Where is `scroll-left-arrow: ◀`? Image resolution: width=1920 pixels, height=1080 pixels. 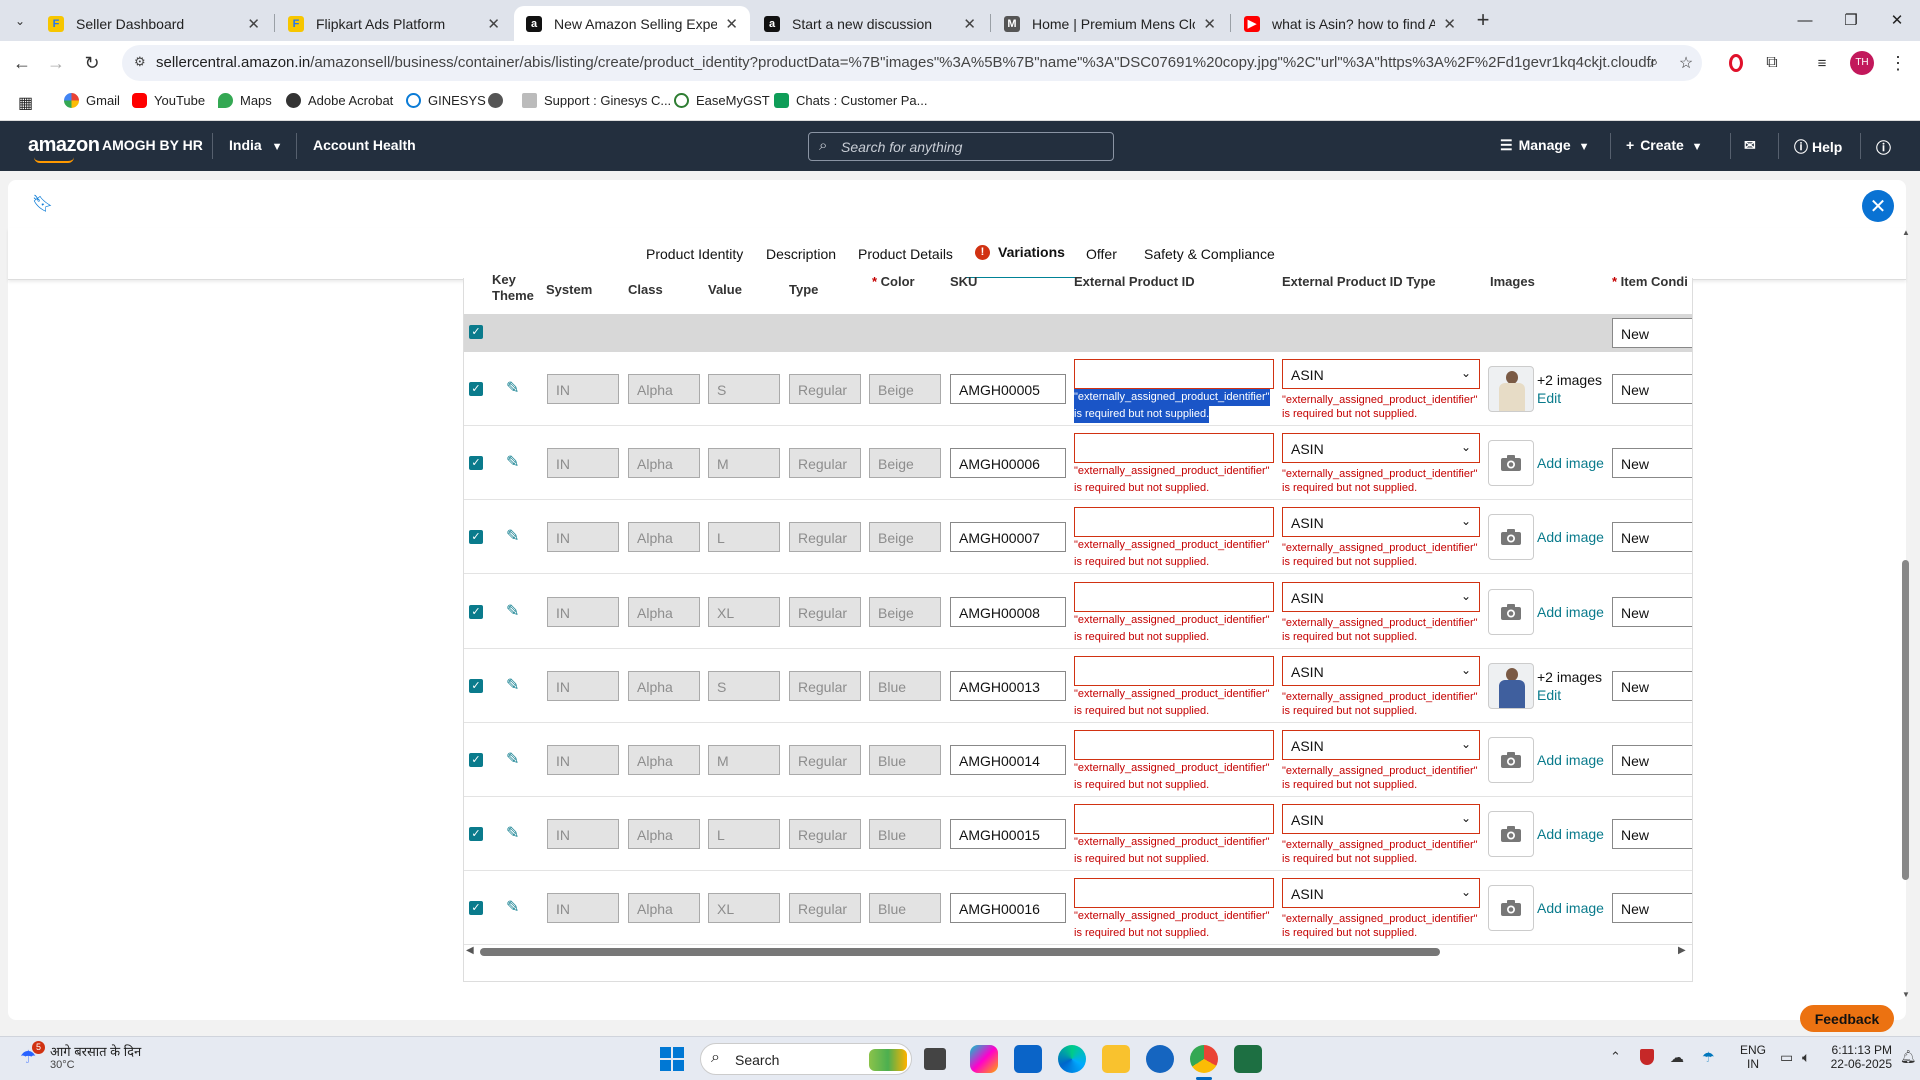
scroll-left-arrow: ◀ is located at coordinates (470, 950).